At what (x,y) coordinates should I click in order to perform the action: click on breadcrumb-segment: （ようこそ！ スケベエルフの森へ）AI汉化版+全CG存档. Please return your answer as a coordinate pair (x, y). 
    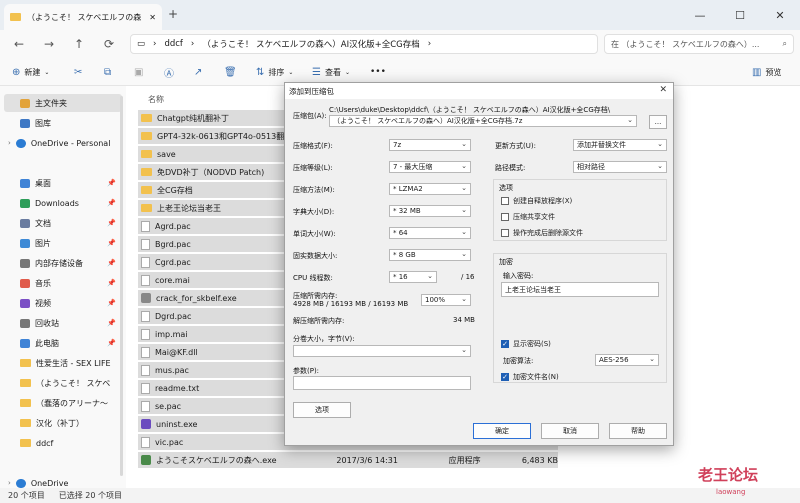
    Looking at the image, I should click on (310, 44).